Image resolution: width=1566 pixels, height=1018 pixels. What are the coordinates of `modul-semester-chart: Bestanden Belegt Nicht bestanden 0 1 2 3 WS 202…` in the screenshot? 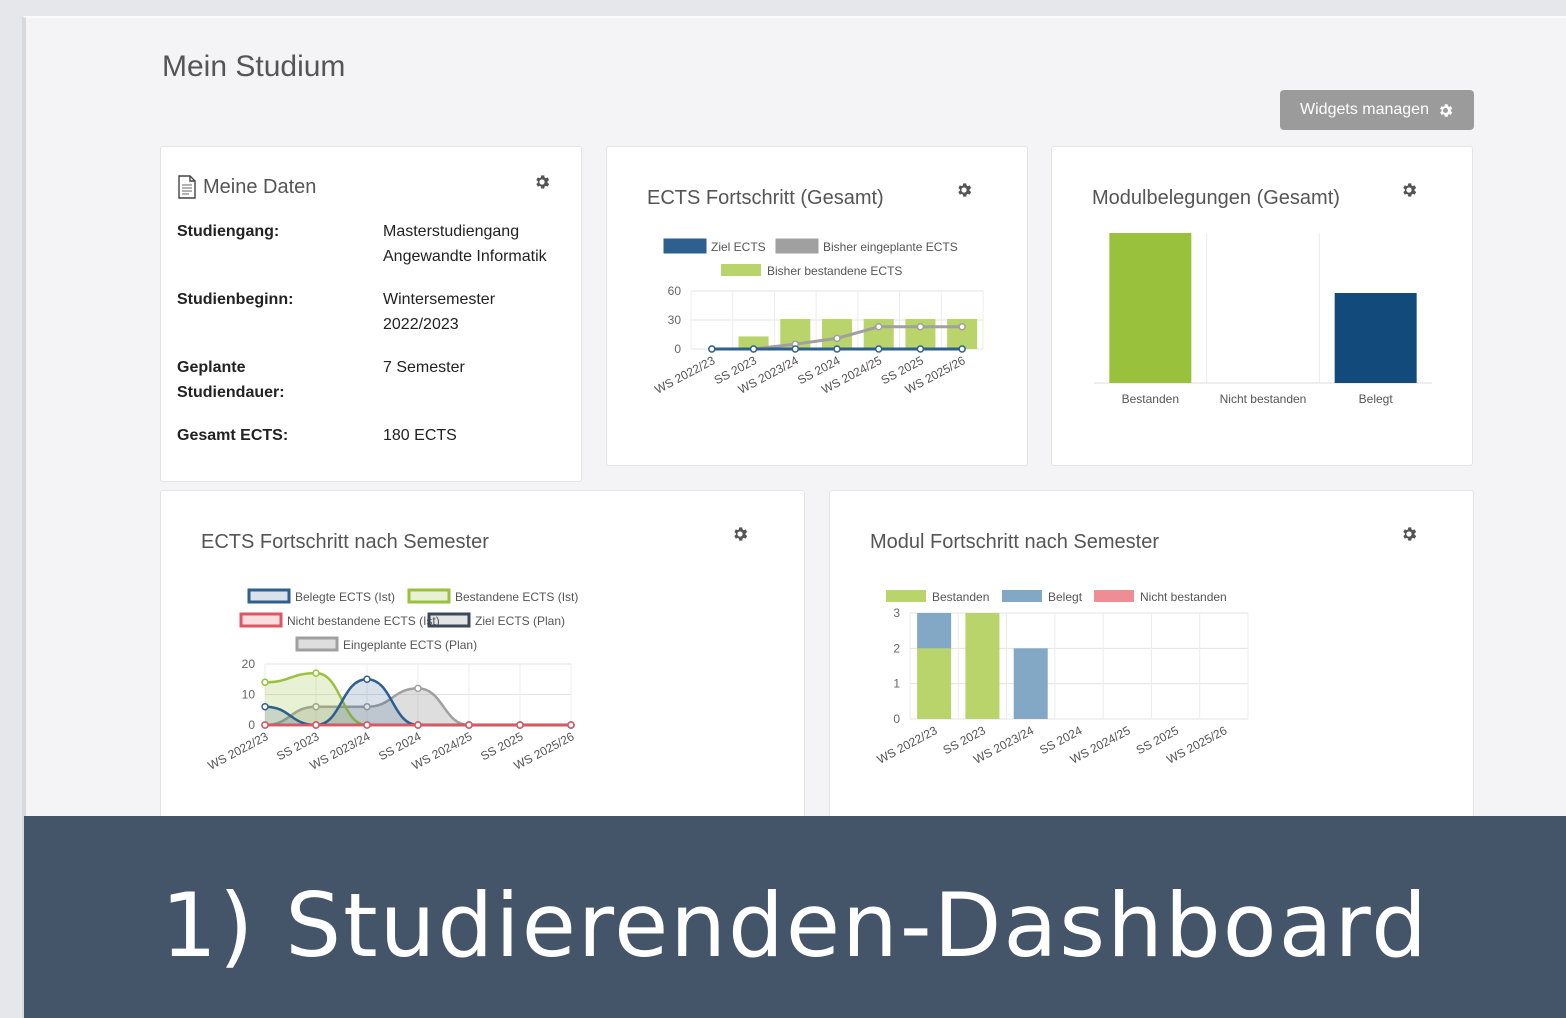 It's located at (1062, 678).